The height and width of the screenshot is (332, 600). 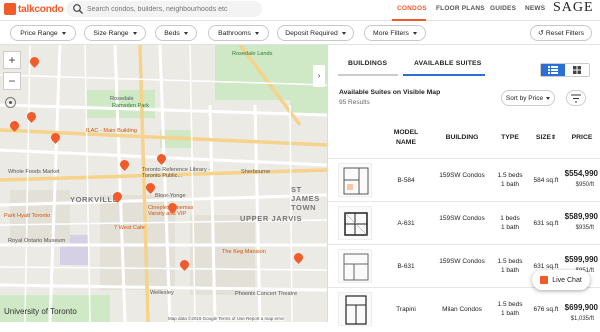 What do you see at coordinates (406, 138) in the screenshot?
I see `column-header-model-name: MODEL NAME` at bounding box center [406, 138].